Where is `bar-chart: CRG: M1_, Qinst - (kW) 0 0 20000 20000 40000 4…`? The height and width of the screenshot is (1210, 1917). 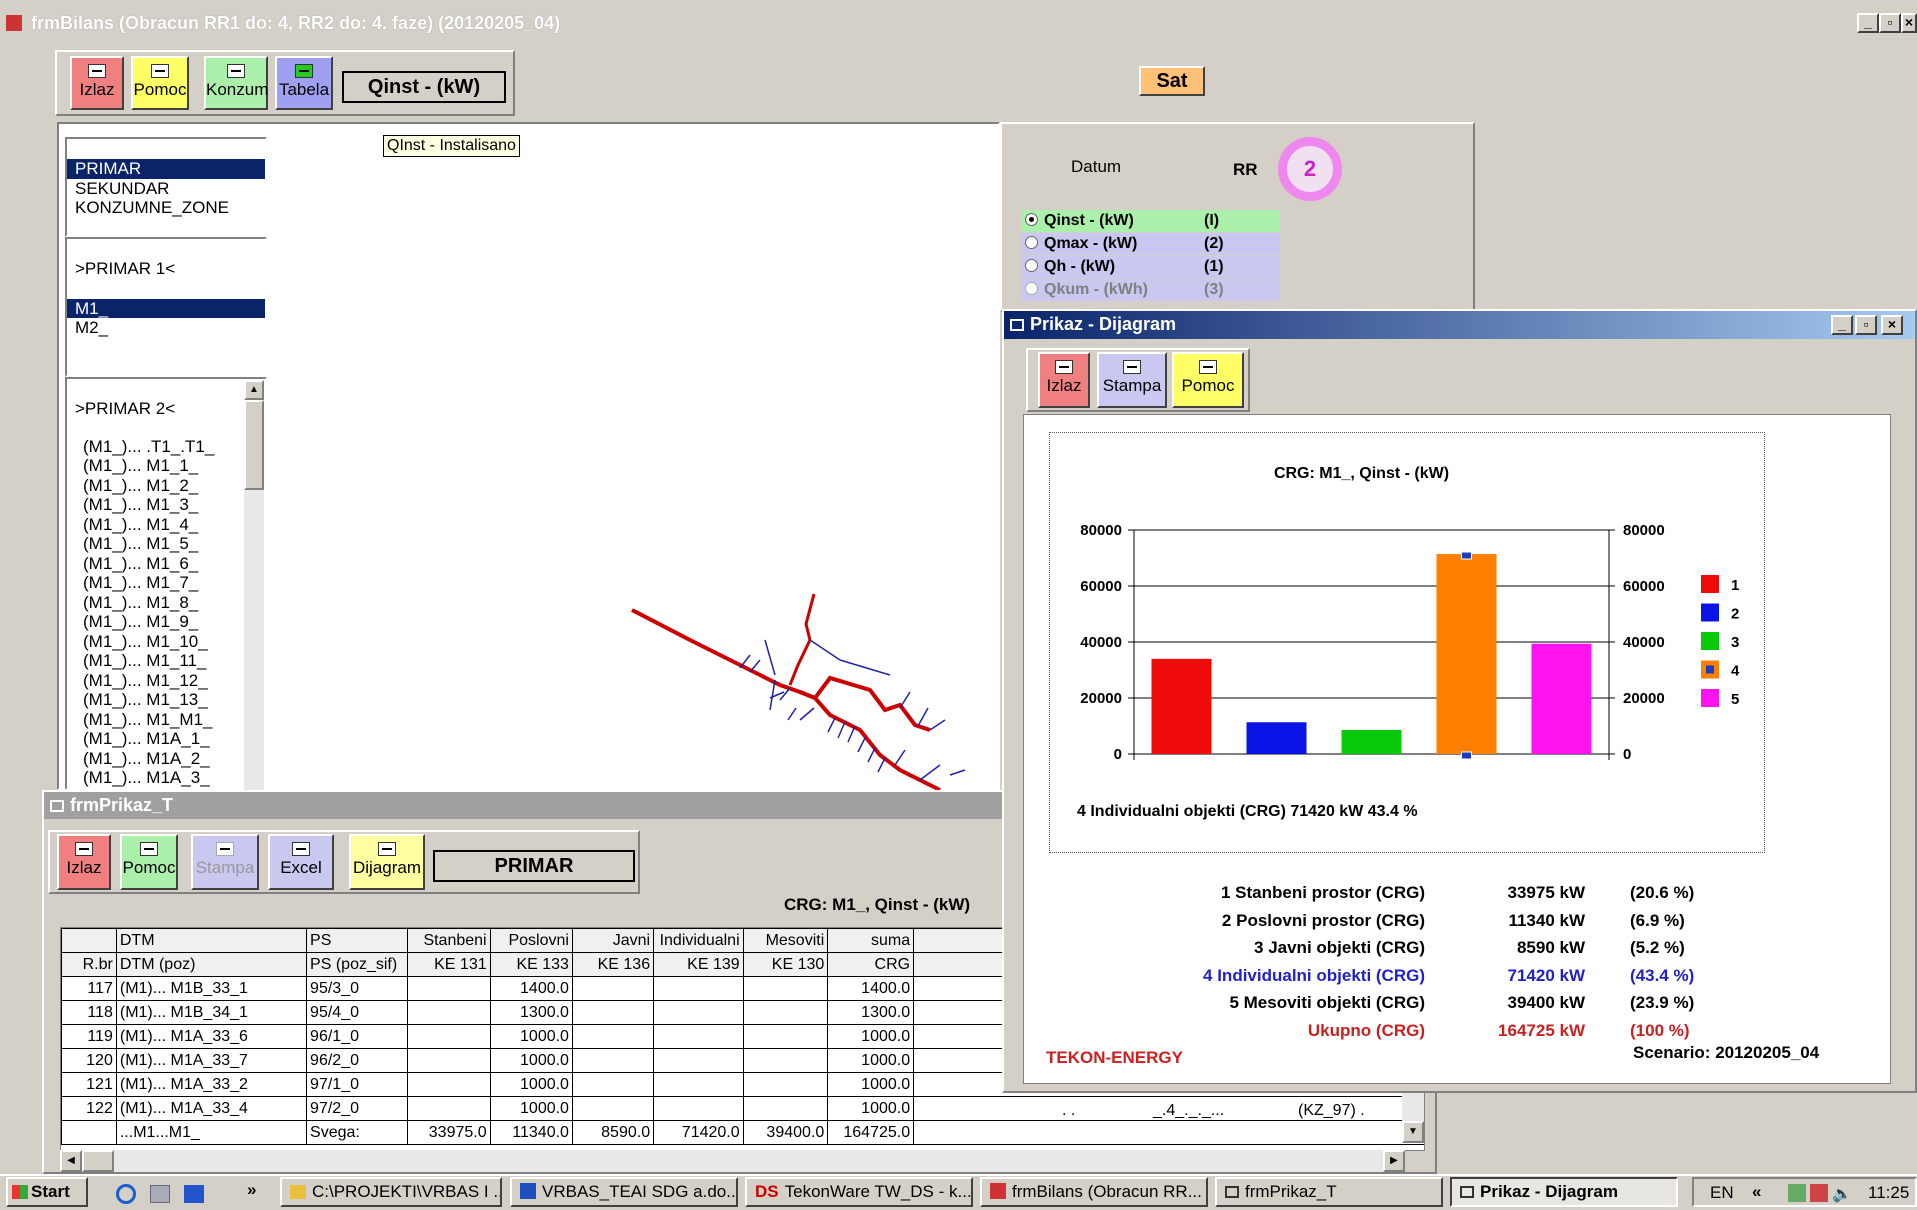 bar-chart: CRG: M1_, Qinst - (kW) 0 0 20000 20000 40000 4… is located at coordinates (1407, 642).